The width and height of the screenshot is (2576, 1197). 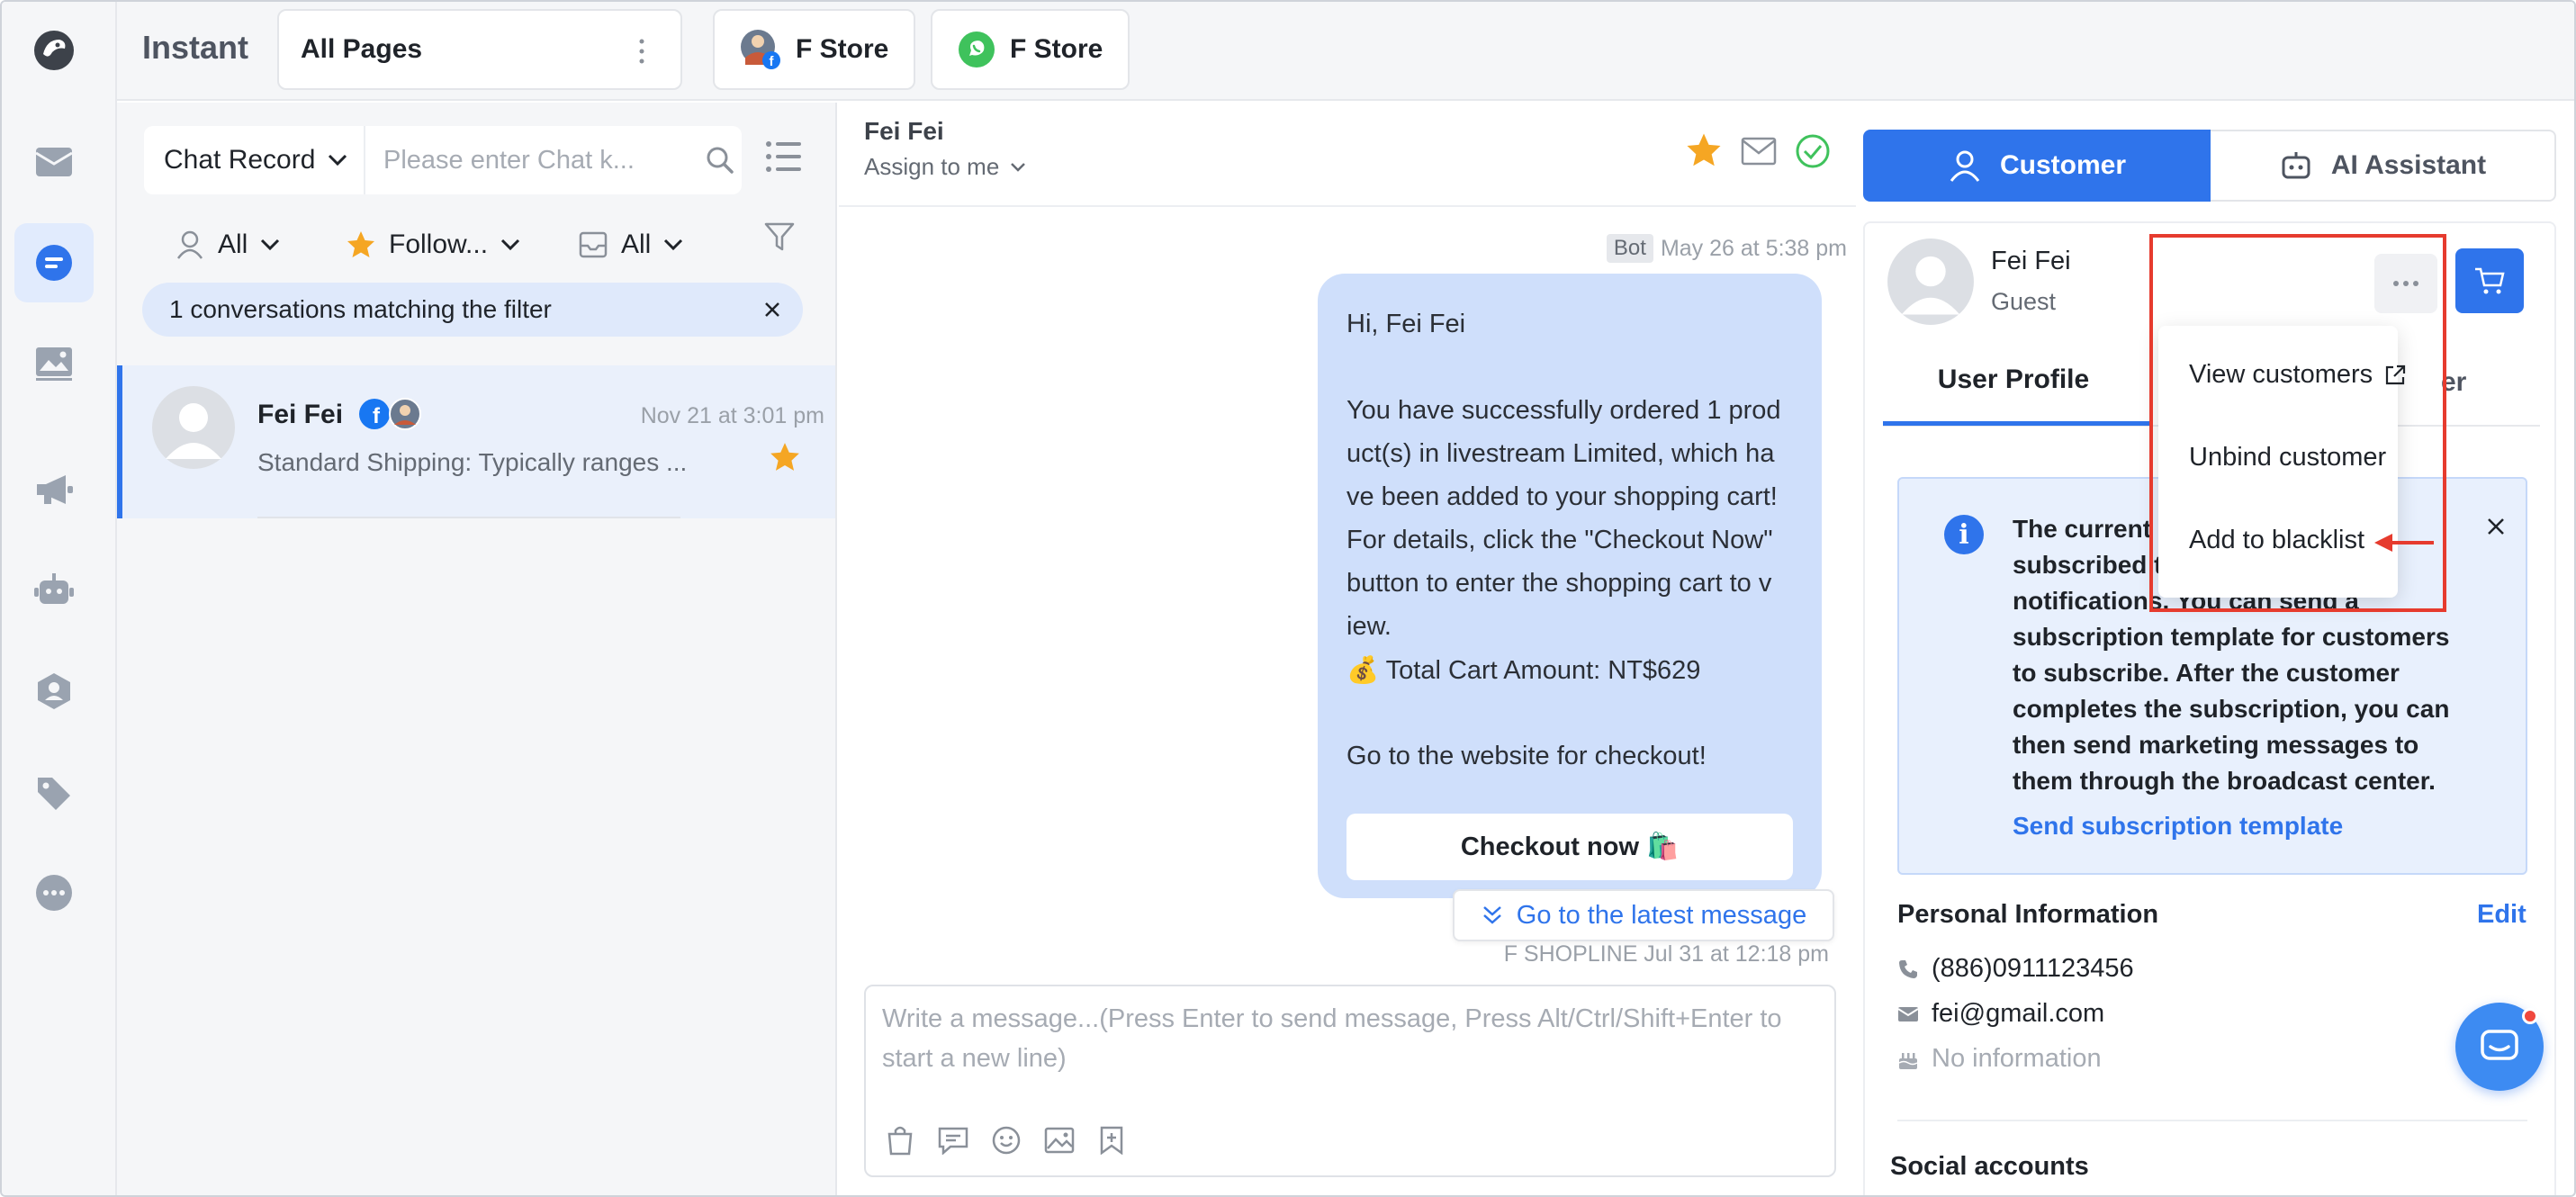 I want to click on message-line: Hi, Fei Fei, so click(x=1406, y=324).